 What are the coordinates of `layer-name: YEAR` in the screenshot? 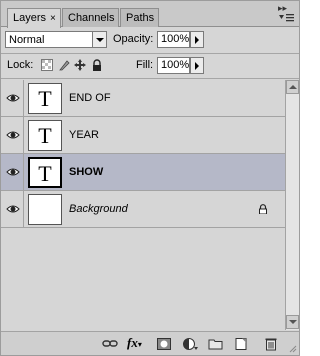 It's located at (84, 135).